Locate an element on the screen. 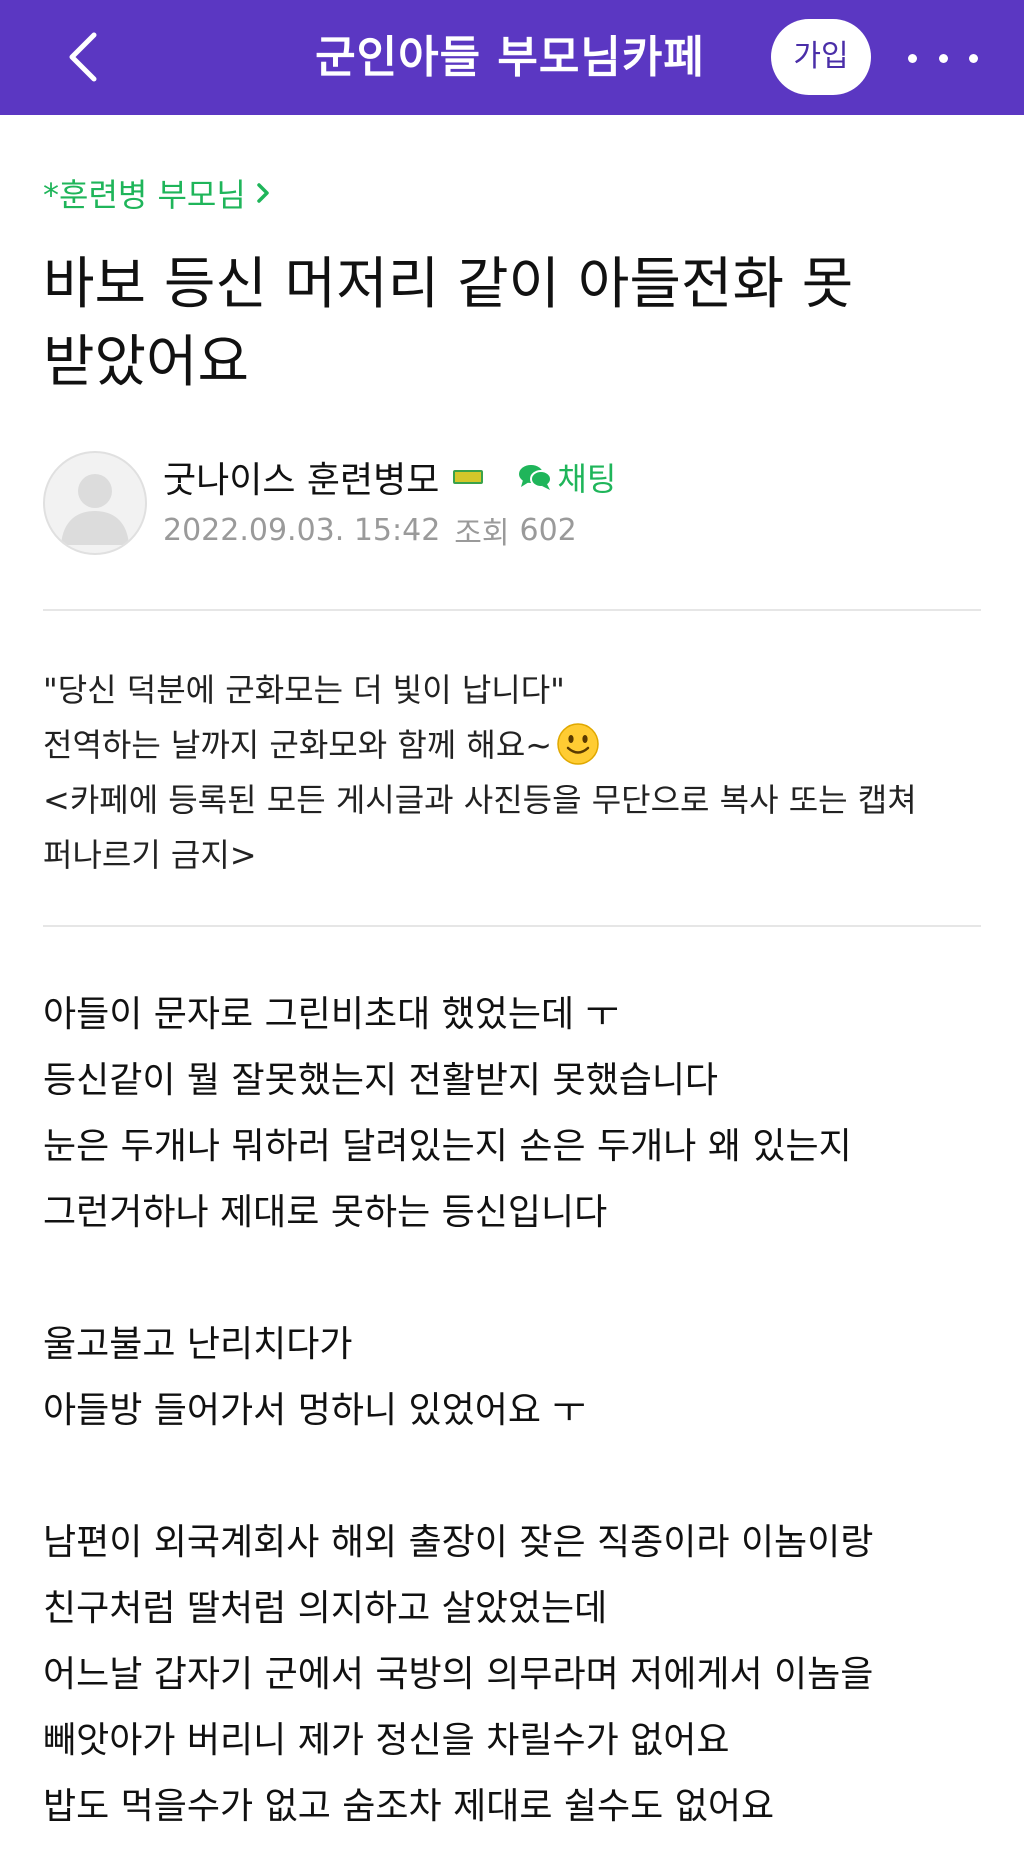 The height and width of the screenshot is (1856, 1024). body-line: 그런거하나 제대로 못하는 등신입니다 is located at coordinates (325, 1212).